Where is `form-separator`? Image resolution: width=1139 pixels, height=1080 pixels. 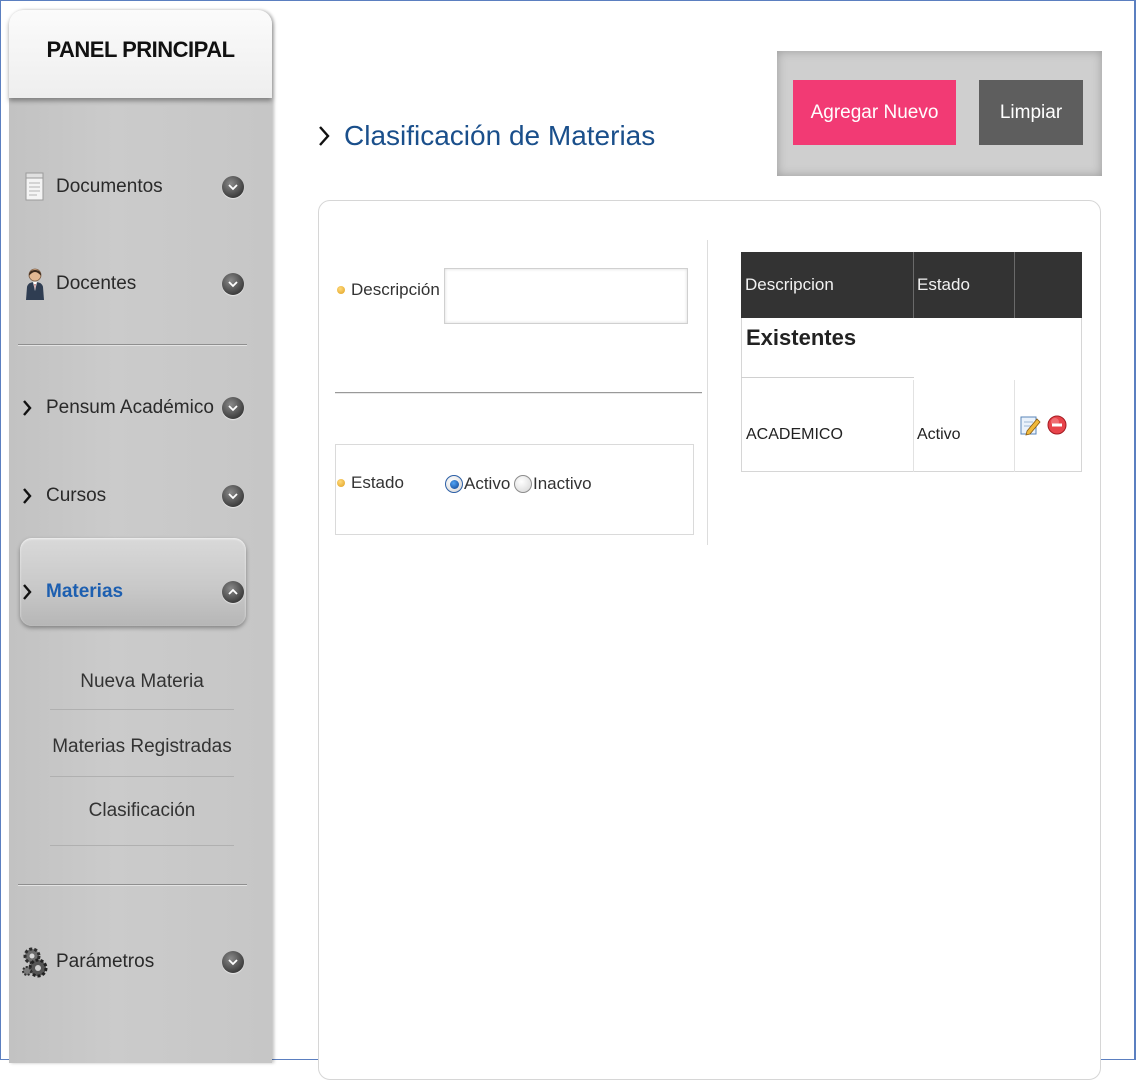
form-separator is located at coordinates (518, 393).